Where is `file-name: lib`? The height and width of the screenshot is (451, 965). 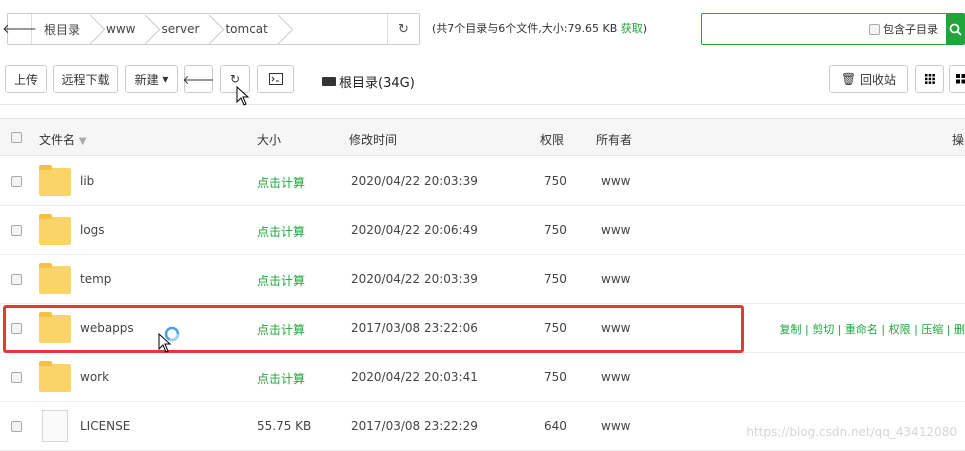
file-name: lib is located at coordinates (87, 181).